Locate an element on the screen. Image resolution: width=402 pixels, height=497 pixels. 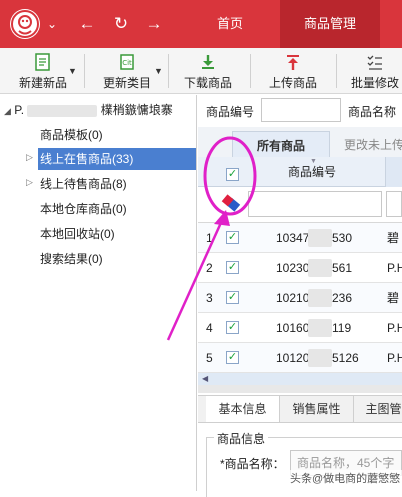
annotation-overlay is located at coordinates (211, 238).